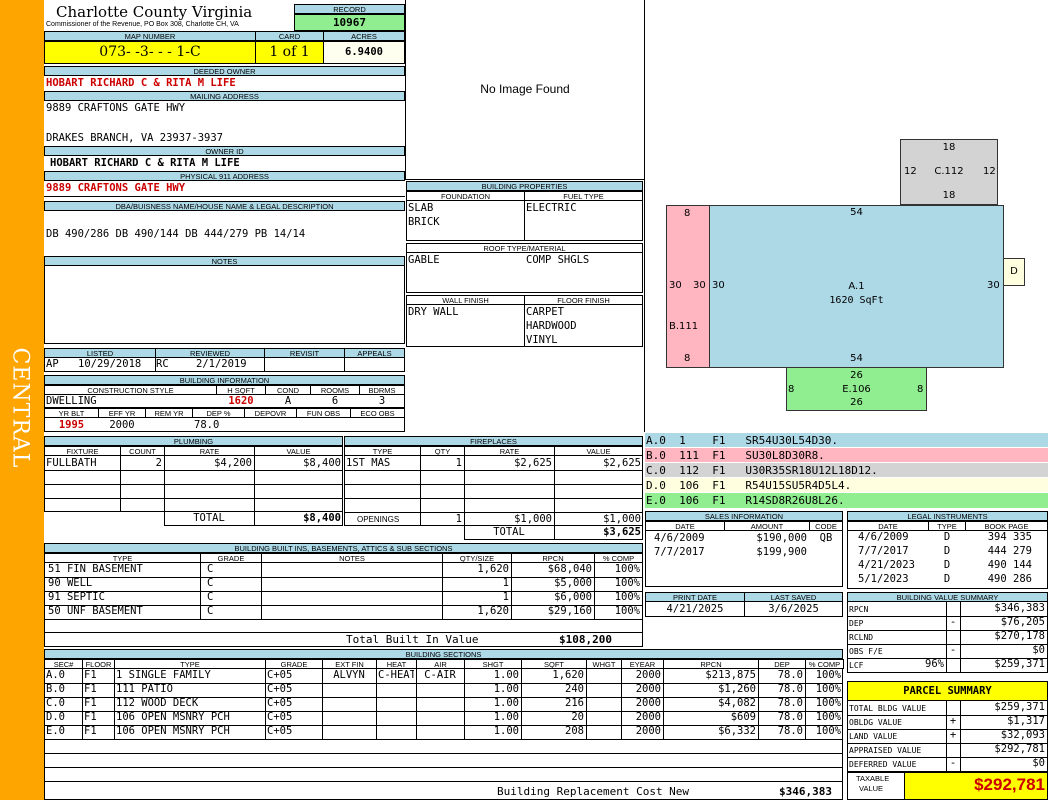 This screenshot has height=800, width=1050. I want to click on legal-date: 5/1/2023, so click(883, 579).